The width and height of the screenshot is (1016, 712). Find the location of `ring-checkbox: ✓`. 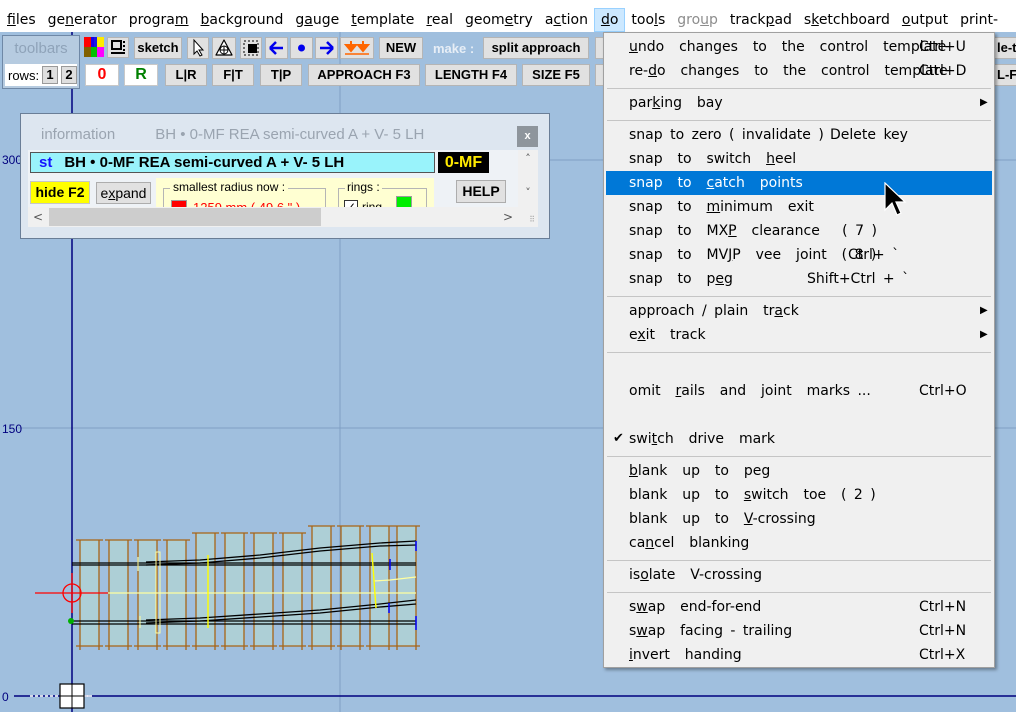

ring-checkbox: ✓ is located at coordinates (351, 203).